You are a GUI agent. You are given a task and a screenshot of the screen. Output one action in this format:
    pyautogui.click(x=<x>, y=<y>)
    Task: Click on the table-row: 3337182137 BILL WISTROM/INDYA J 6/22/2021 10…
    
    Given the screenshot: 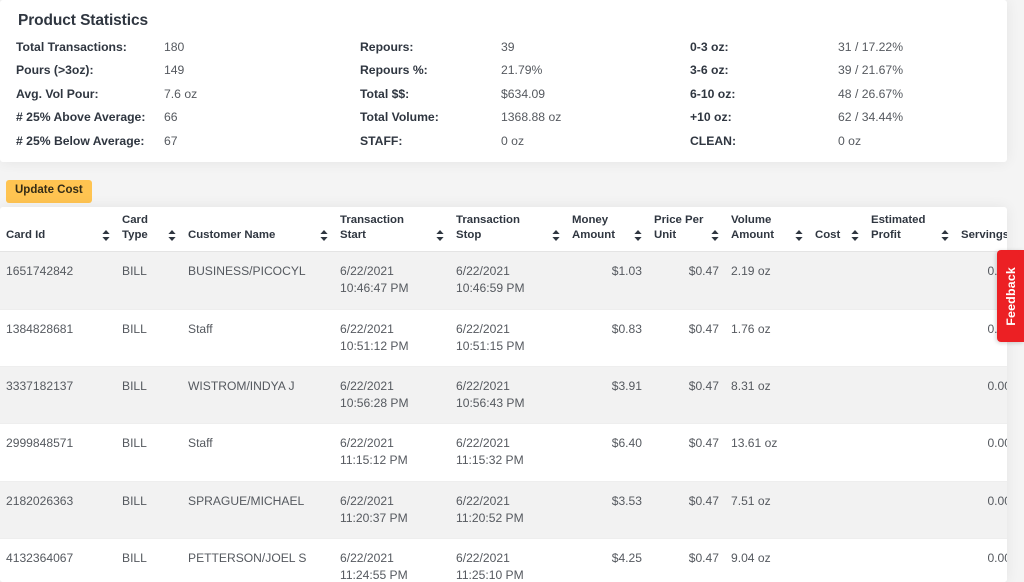 What is the action you would take?
    pyautogui.click(x=503, y=395)
    